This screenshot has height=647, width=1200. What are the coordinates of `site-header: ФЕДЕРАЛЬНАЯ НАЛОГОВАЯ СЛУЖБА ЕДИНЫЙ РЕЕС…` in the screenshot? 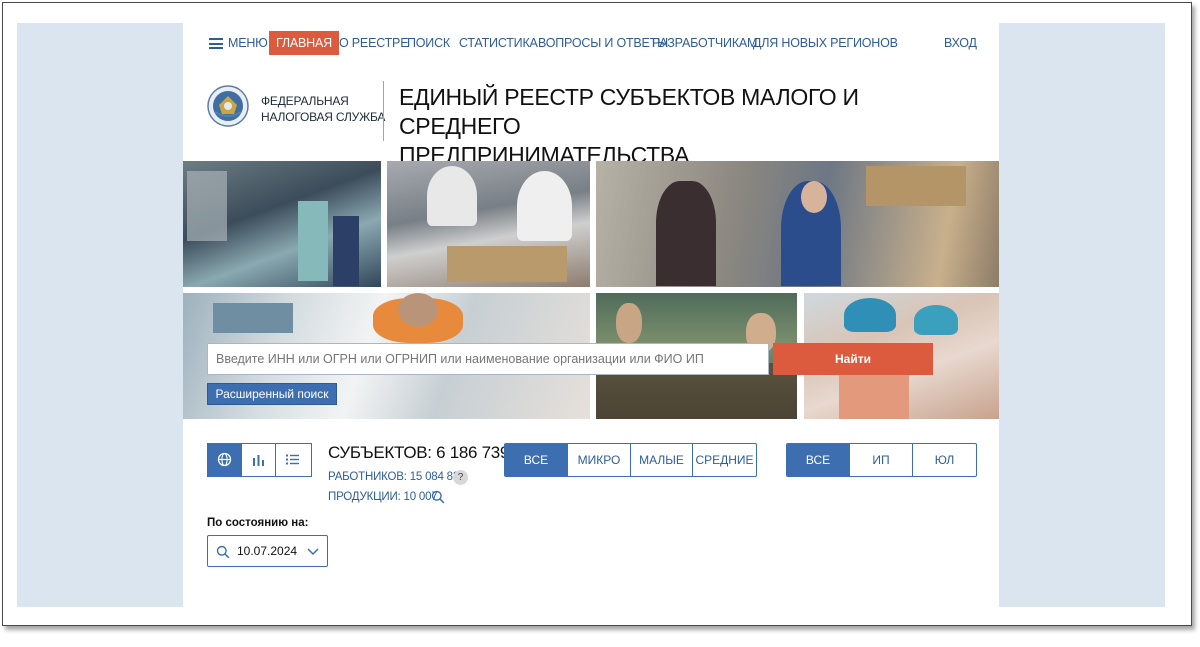 It's located at (591, 123).